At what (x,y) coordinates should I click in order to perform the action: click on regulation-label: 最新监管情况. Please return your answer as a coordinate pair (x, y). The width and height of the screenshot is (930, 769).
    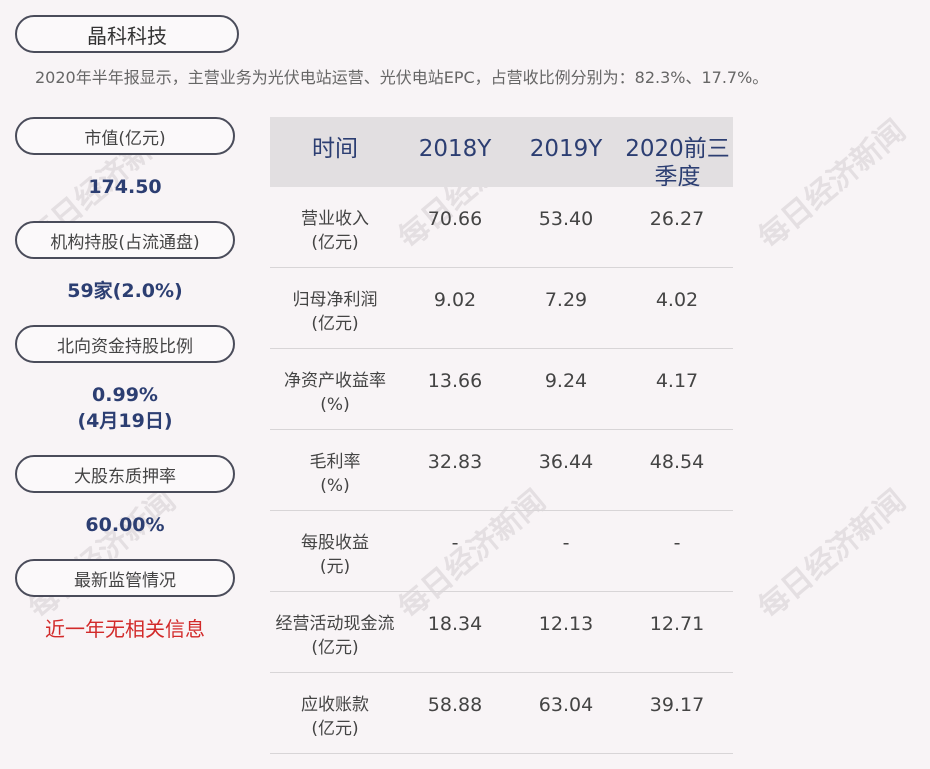
    Looking at the image, I should click on (125, 578).